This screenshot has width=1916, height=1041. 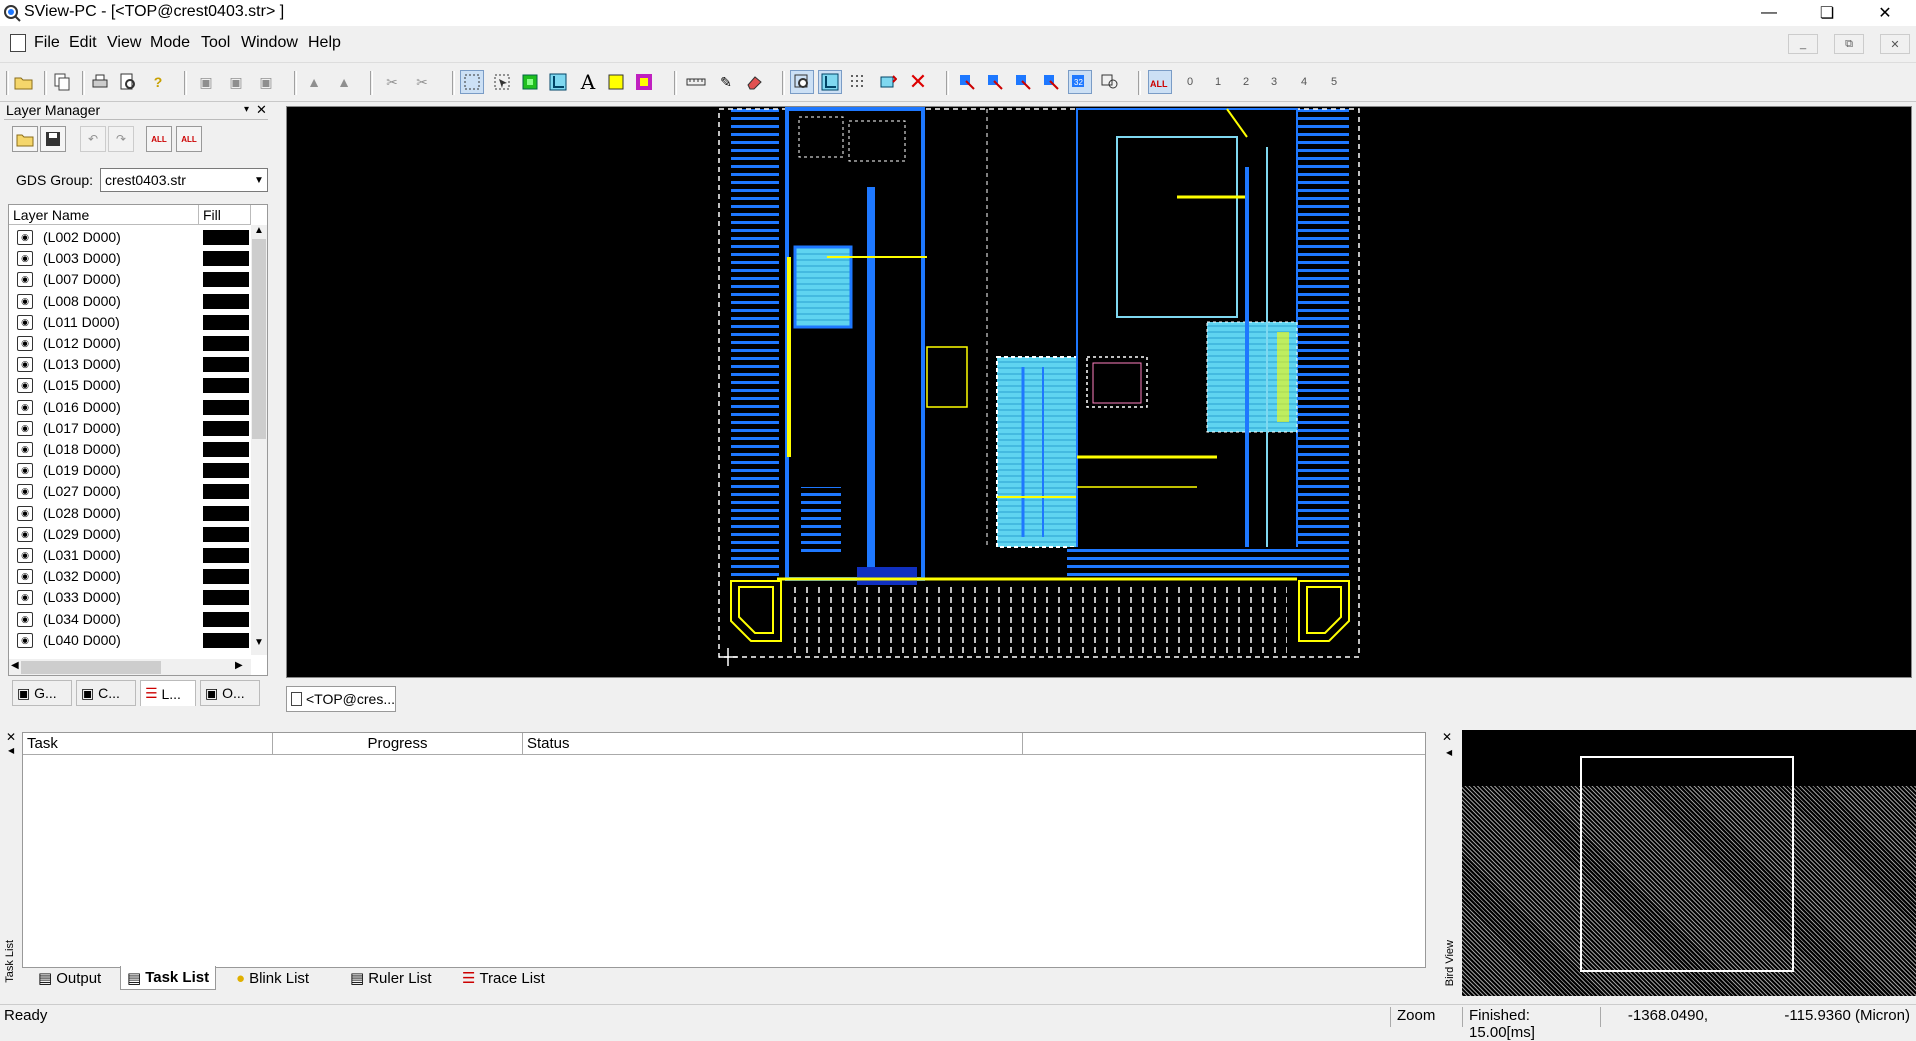 What do you see at coordinates (888, 82) in the screenshot?
I see `refresh-icon` at bounding box center [888, 82].